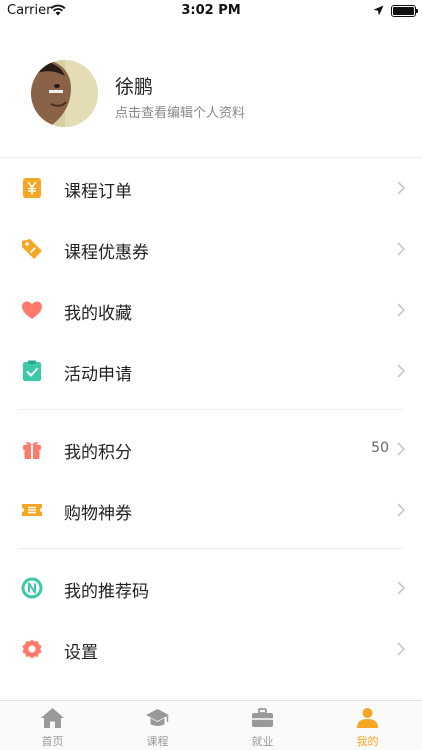  I want to click on menu-label: 我的积分, so click(98, 453).